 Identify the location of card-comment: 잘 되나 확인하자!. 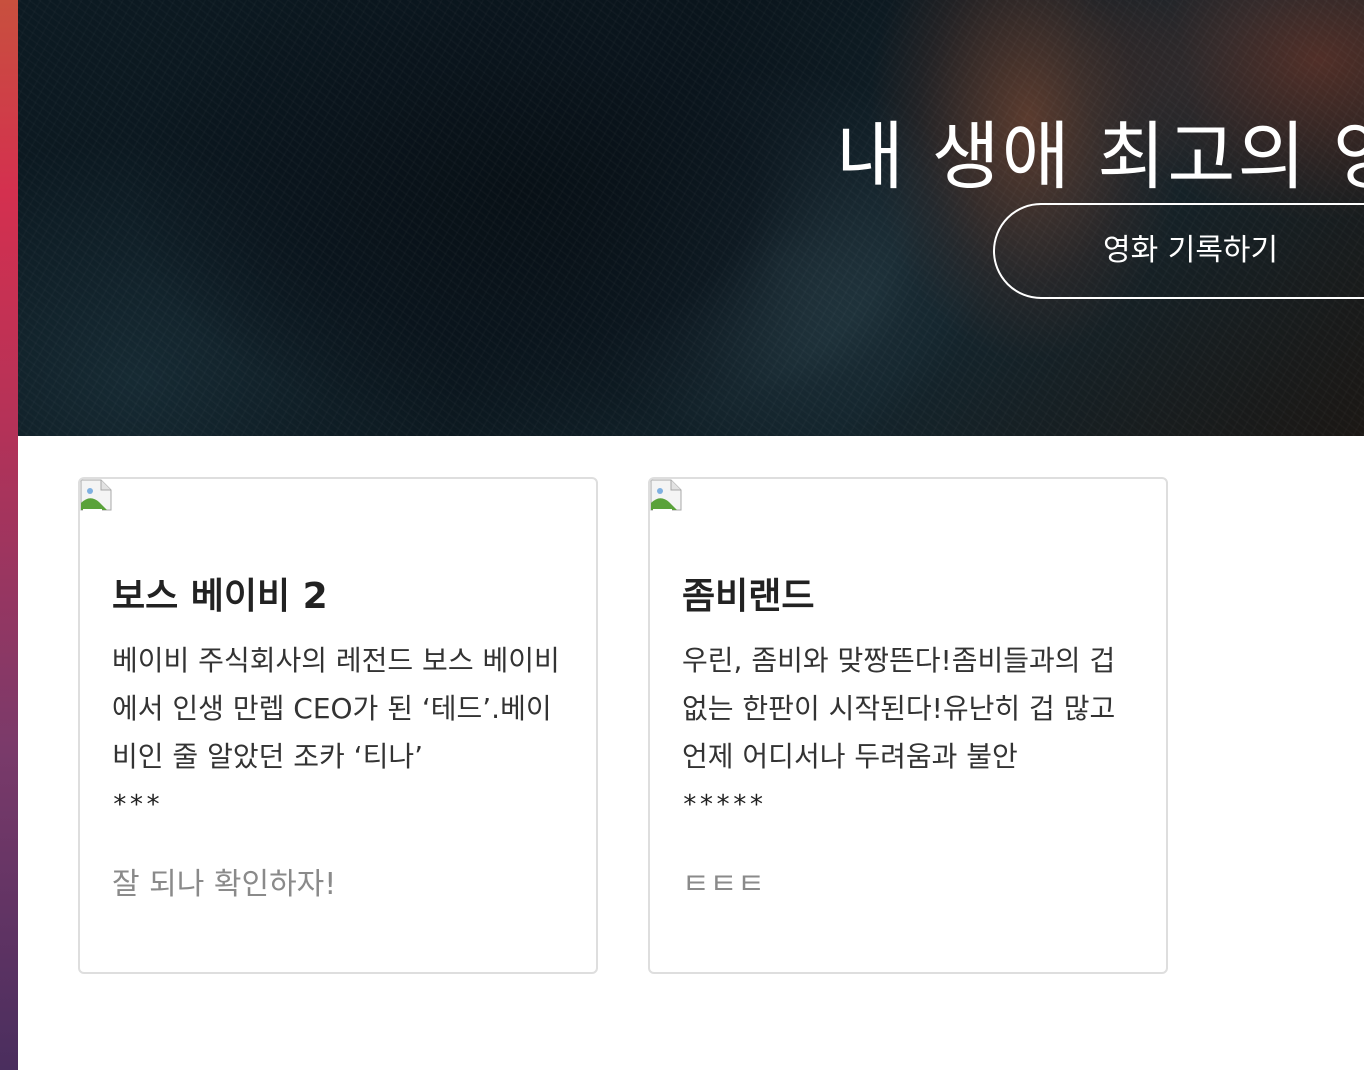
(224, 884).